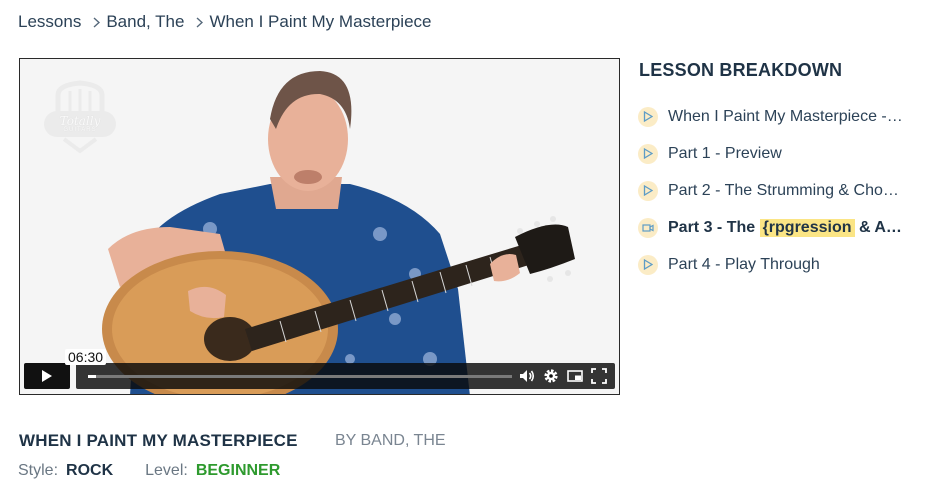 This screenshot has width=927, height=493. Describe the element at coordinates (38, 470) in the screenshot. I see `style-label: Style:` at that location.